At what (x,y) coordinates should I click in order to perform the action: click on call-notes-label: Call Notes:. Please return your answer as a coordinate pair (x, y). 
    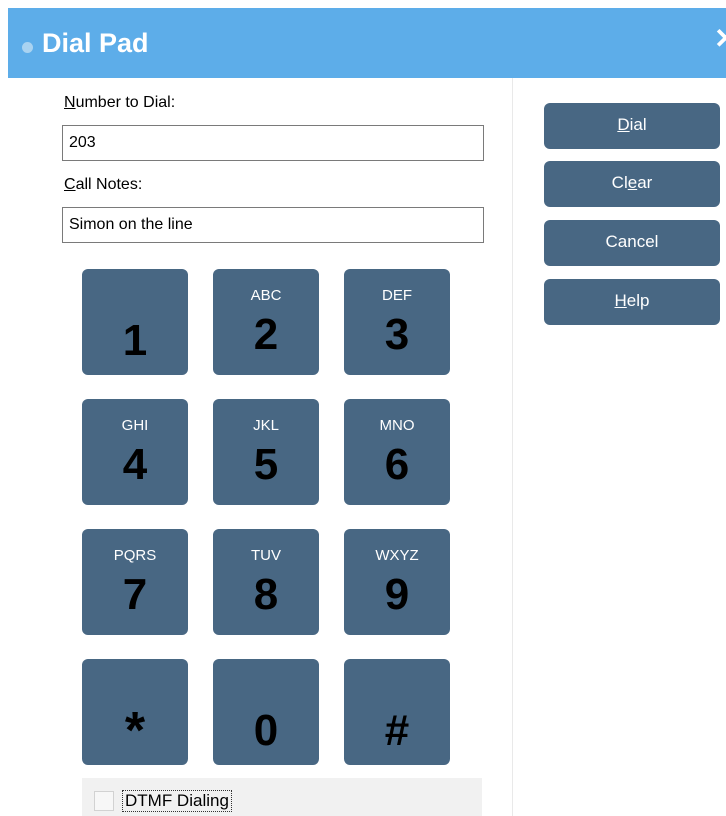
    Looking at the image, I should click on (103, 184).